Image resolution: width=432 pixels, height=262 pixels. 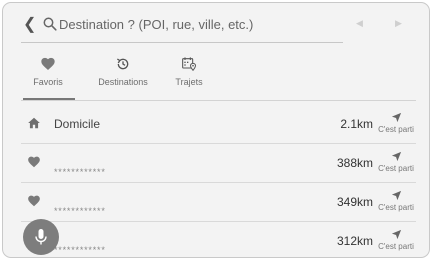 What do you see at coordinates (48, 82) in the screenshot?
I see `tab-label: Favoris` at bounding box center [48, 82].